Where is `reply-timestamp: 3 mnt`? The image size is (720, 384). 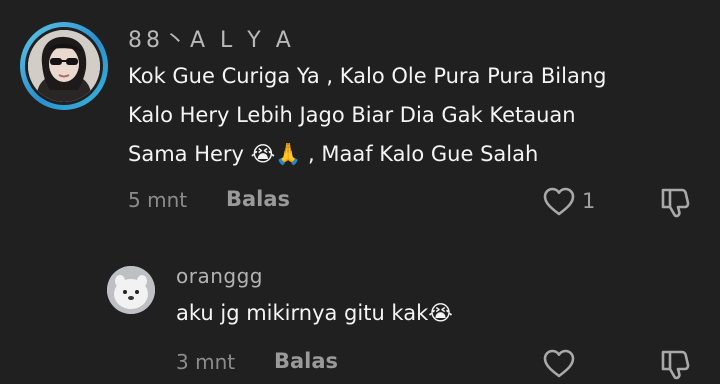 reply-timestamp: 3 mnt is located at coordinates (206, 362).